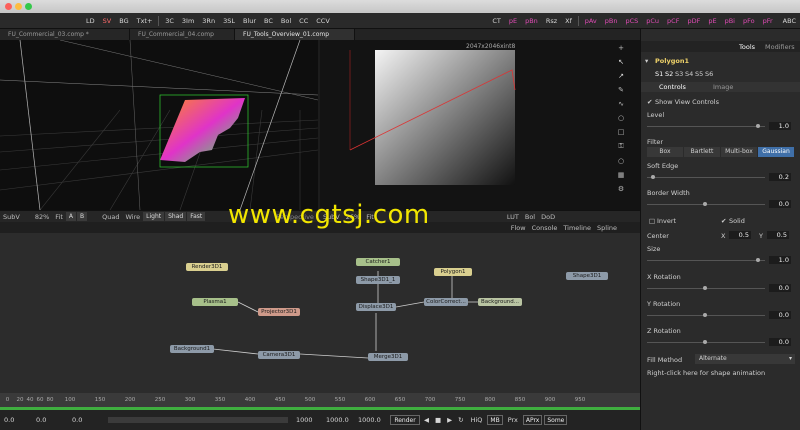  I want to click on node-camera3d: Camera3D1, so click(279, 355).